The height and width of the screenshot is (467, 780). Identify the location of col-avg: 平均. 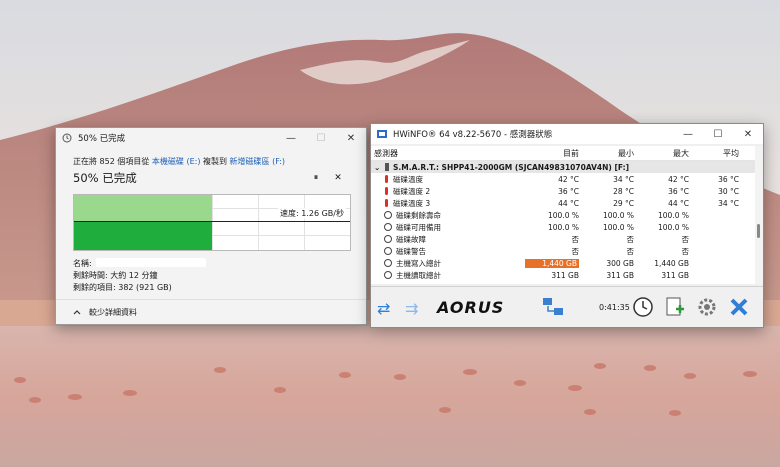
(714, 153).